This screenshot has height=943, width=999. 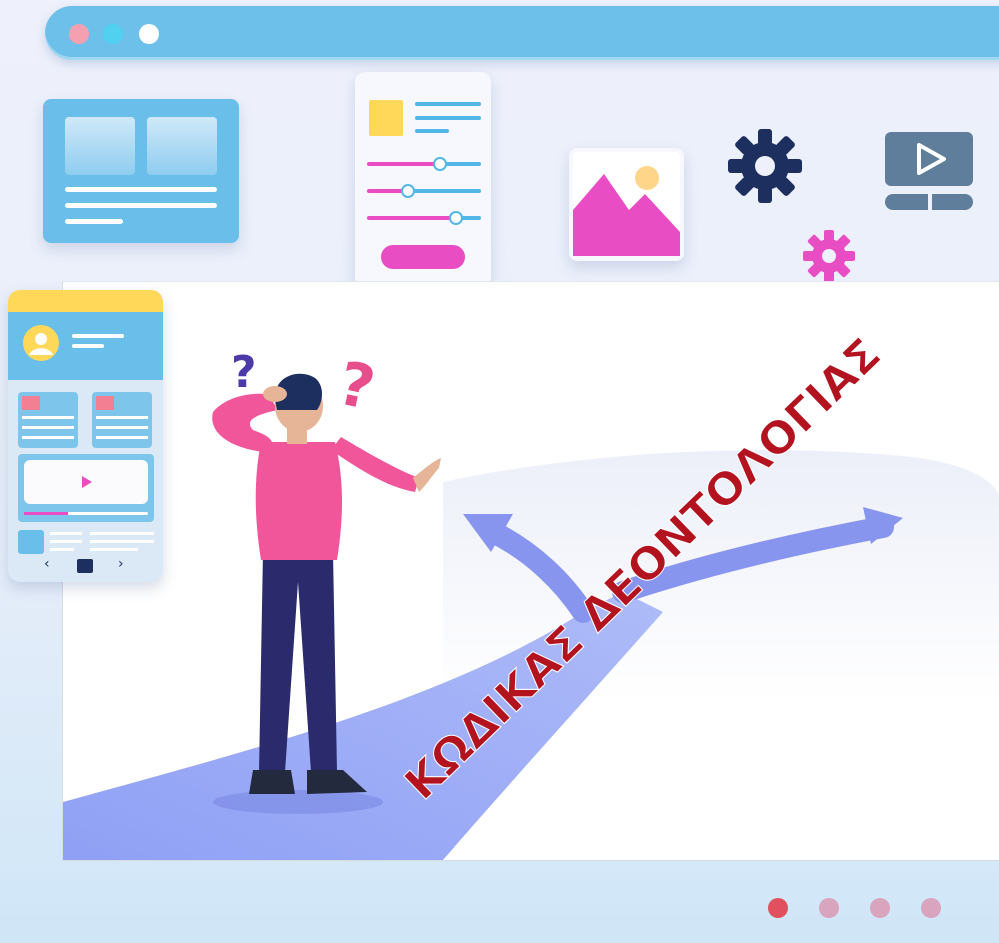 What do you see at coordinates (356, 387) in the screenshot?
I see `question-mark-right: ?` at bounding box center [356, 387].